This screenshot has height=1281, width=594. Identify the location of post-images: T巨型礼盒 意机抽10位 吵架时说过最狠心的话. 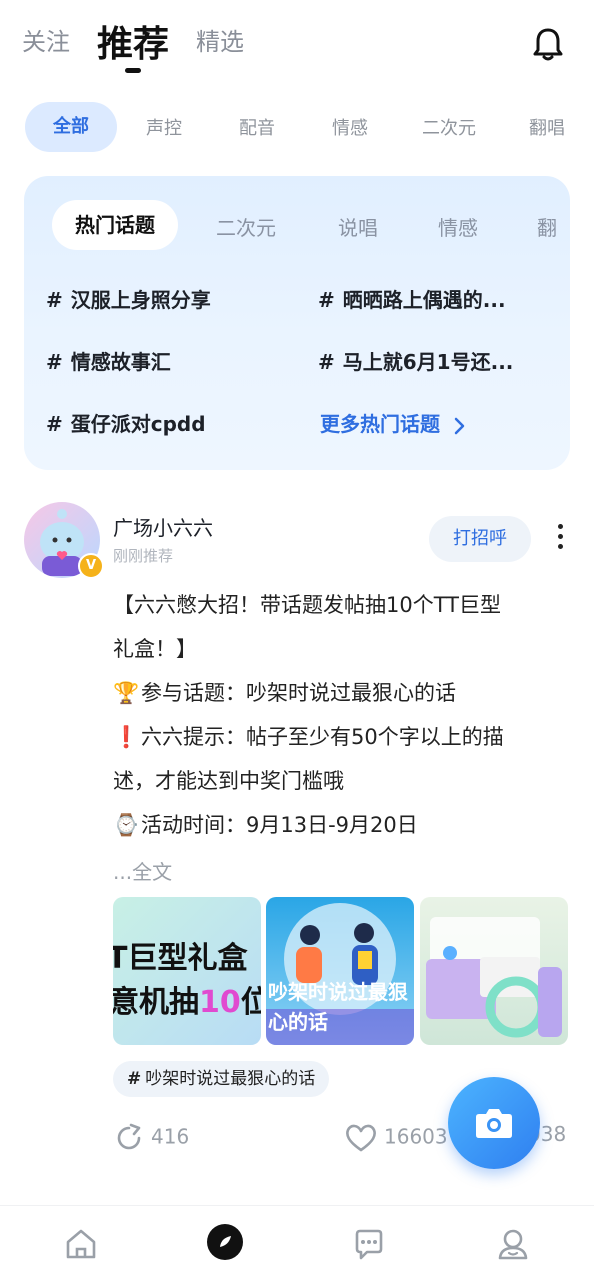
(340, 971).